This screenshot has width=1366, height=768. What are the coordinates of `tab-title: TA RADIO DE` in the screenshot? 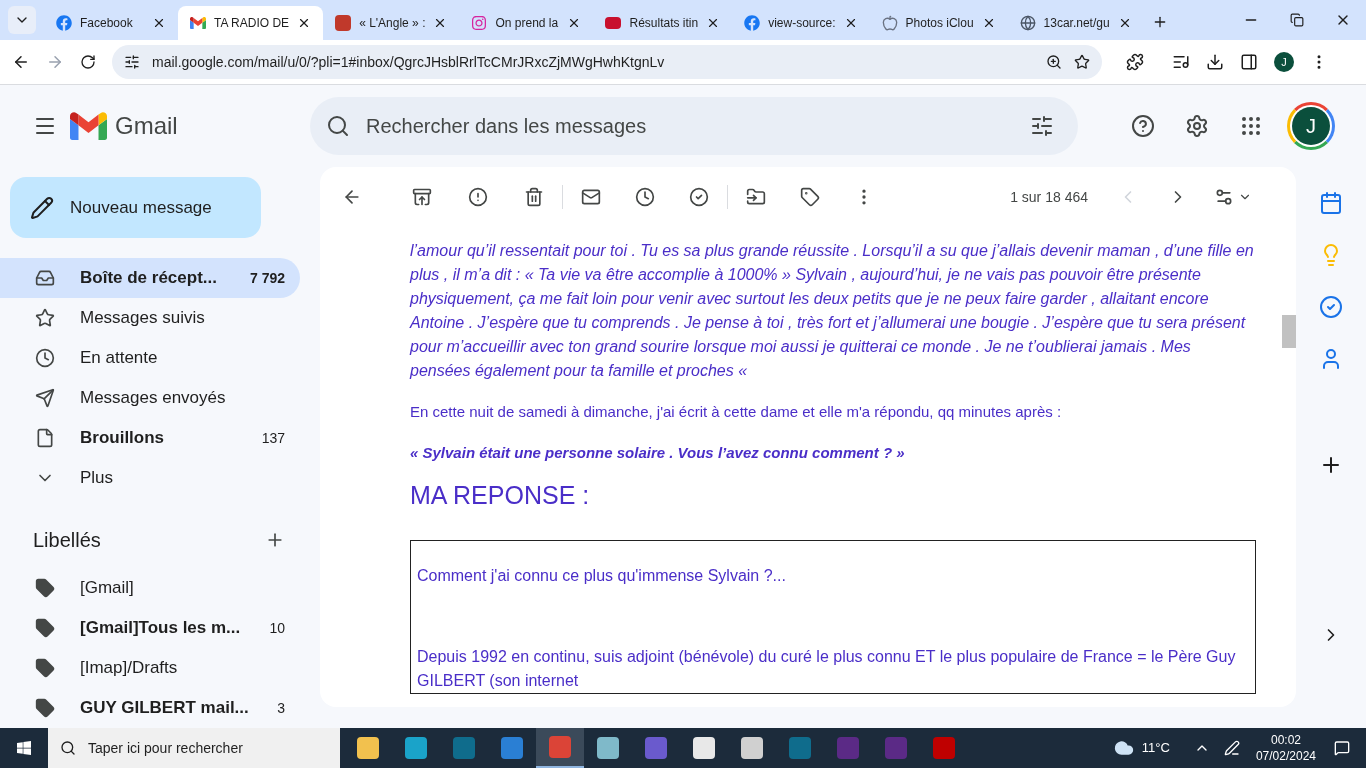 It's located at (252, 23).